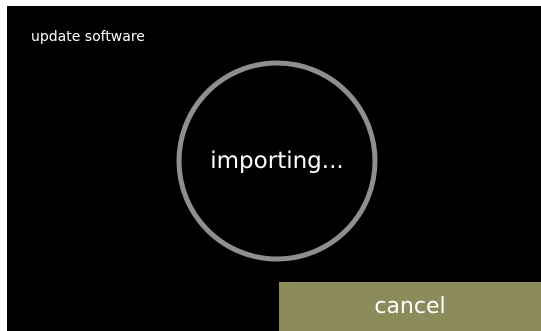 Image resolution: width=541 pixels, height=331 pixels. I want to click on screen-title: update software, so click(88, 37).